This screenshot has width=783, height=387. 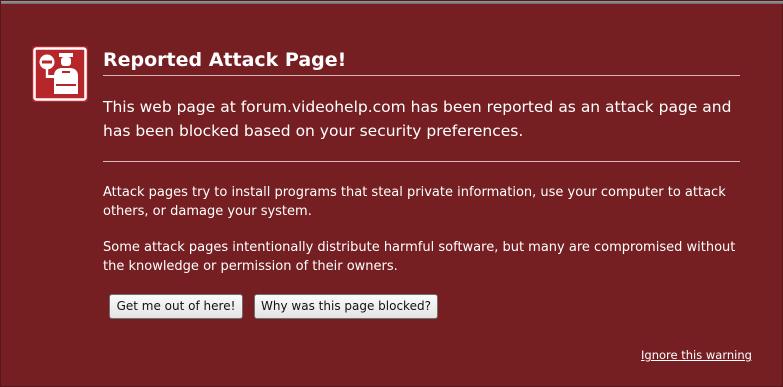 I want to click on why-blocked-button: Why was this page blocked?, so click(x=346, y=306).